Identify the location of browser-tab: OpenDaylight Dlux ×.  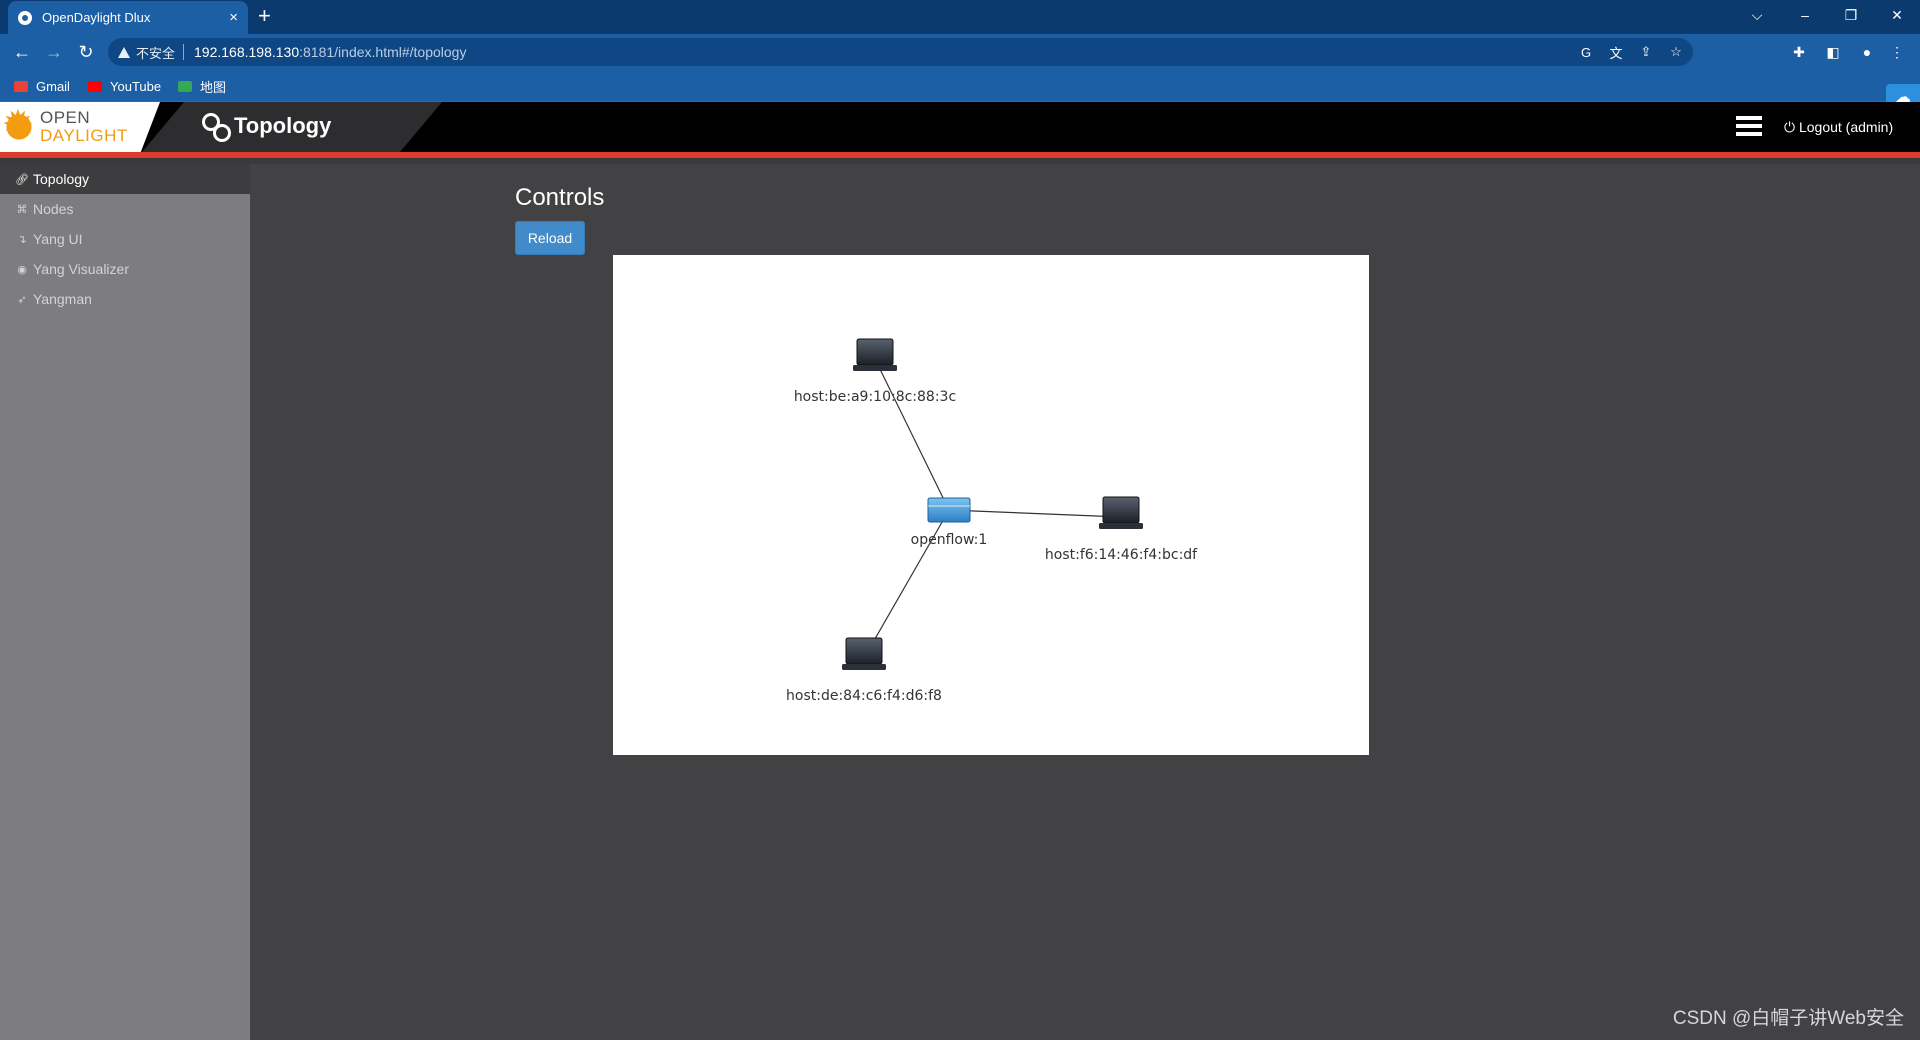
(128, 17).